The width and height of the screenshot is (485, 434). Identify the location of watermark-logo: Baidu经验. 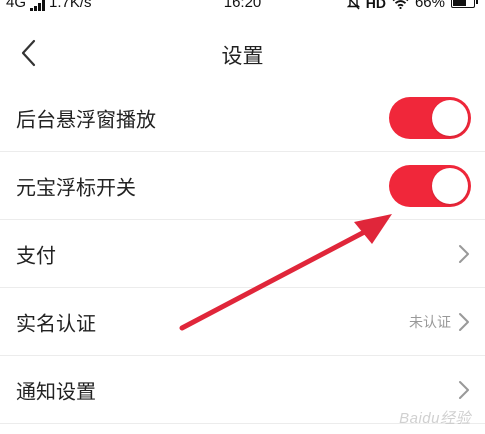
(435, 418).